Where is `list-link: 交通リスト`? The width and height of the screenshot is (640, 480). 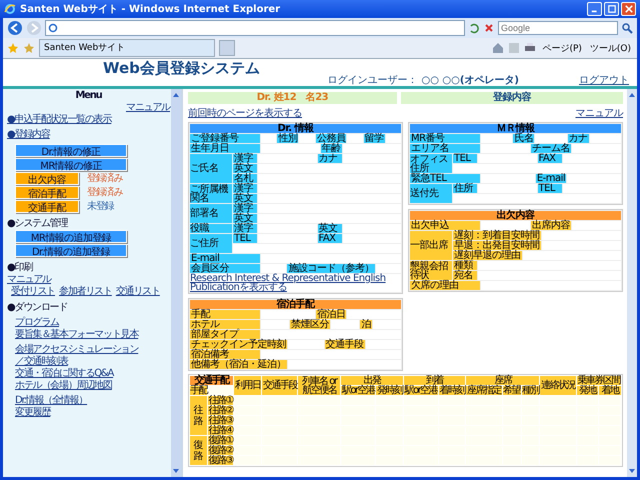
list-link: 交通リスト is located at coordinates (138, 291).